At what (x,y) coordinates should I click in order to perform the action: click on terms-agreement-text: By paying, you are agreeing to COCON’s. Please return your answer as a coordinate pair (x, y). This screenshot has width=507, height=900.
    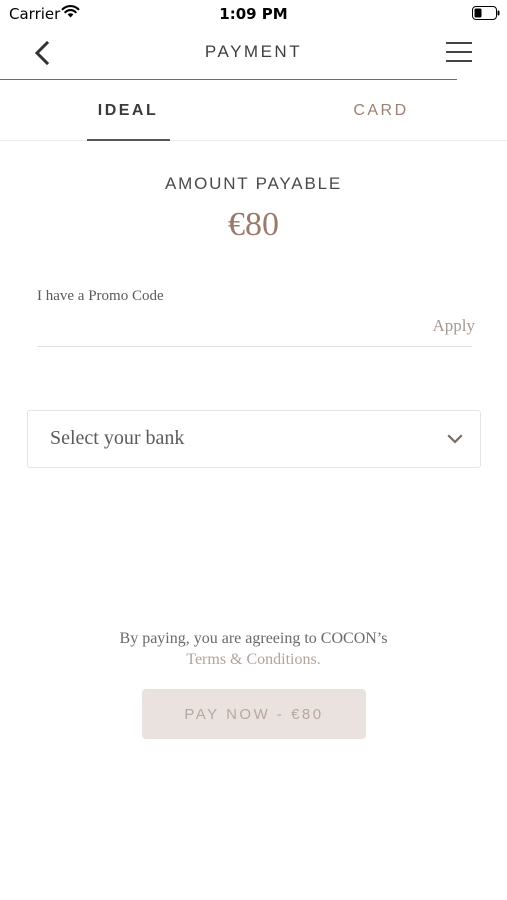
    Looking at the image, I should click on (253, 638).